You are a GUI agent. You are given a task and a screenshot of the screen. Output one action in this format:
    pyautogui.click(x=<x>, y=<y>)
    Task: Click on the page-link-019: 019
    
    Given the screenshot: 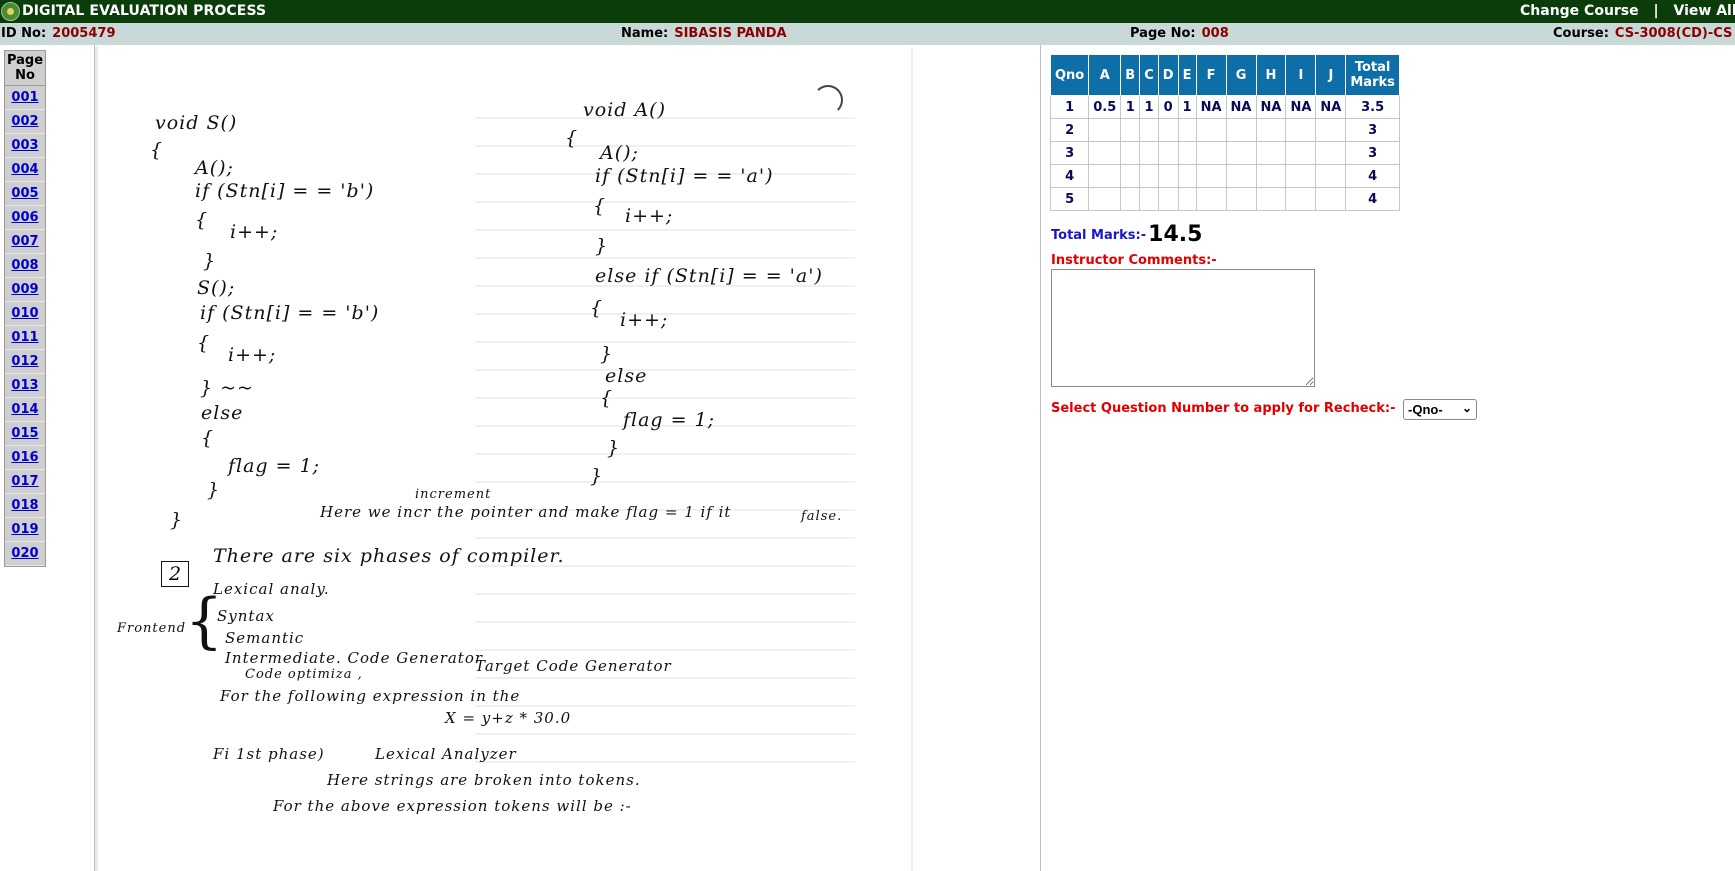 What is the action you would take?
    pyautogui.click(x=25, y=530)
    